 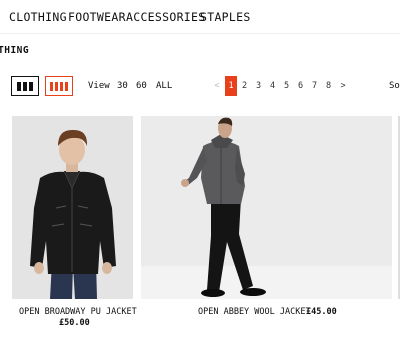 I want to click on sort-label: So, so click(x=394, y=86).